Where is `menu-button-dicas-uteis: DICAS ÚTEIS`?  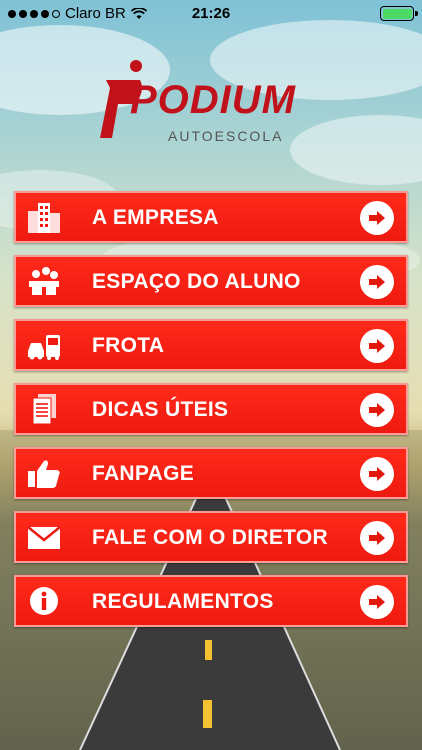 menu-button-dicas-uteis: DICAS ÚTEIS is located at coordinates (211, 409).